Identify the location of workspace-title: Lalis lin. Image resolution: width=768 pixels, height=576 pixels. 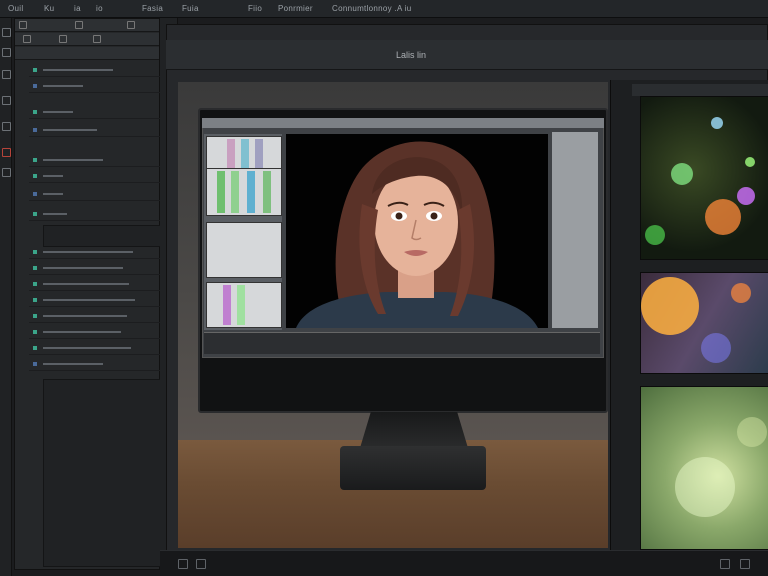
(411, 55).